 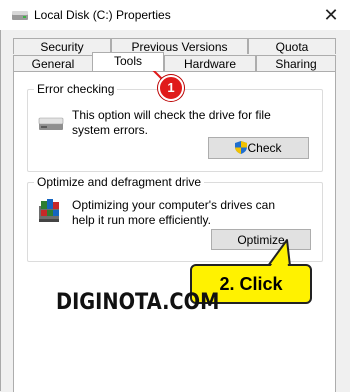 What do you see at coordinates (102, 15) in the screenshot?
I see `window-title: Local Disk (C:) Properties` at bounding box center [102, 15].